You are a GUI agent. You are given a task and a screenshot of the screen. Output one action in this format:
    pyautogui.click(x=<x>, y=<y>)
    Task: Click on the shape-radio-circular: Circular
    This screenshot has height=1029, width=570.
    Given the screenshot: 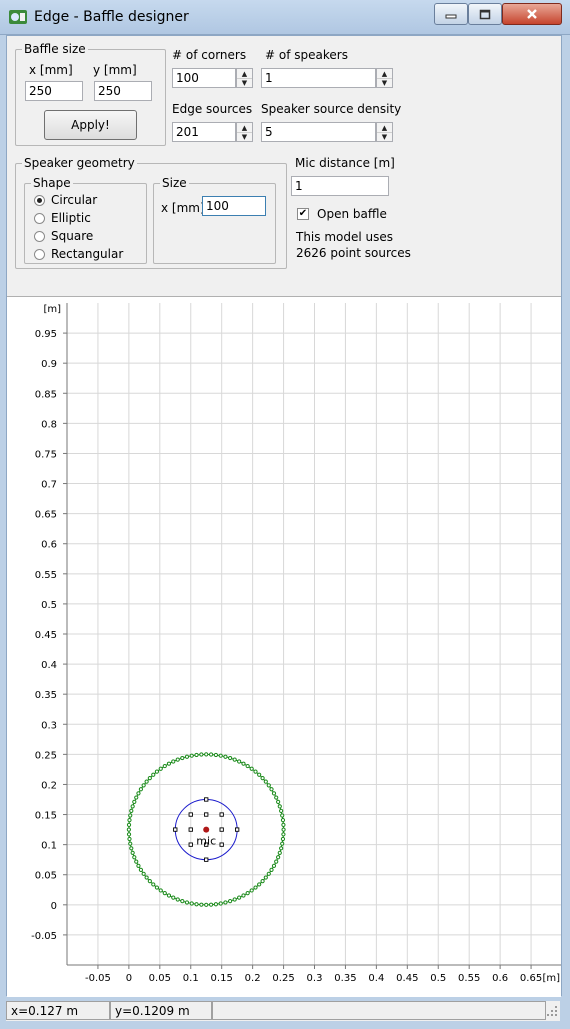 What is the action you would take?
    pyautogui.click(x=65, y=200)
    